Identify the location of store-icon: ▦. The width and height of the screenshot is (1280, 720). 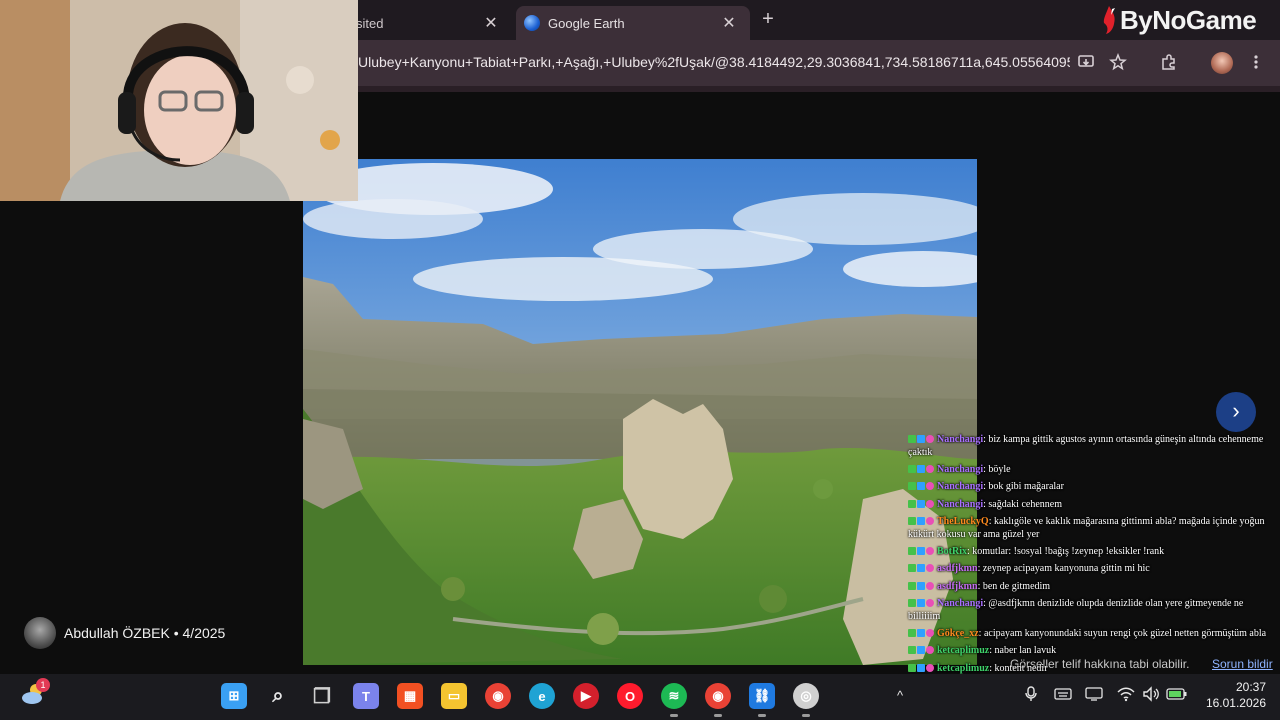
(410, 696).